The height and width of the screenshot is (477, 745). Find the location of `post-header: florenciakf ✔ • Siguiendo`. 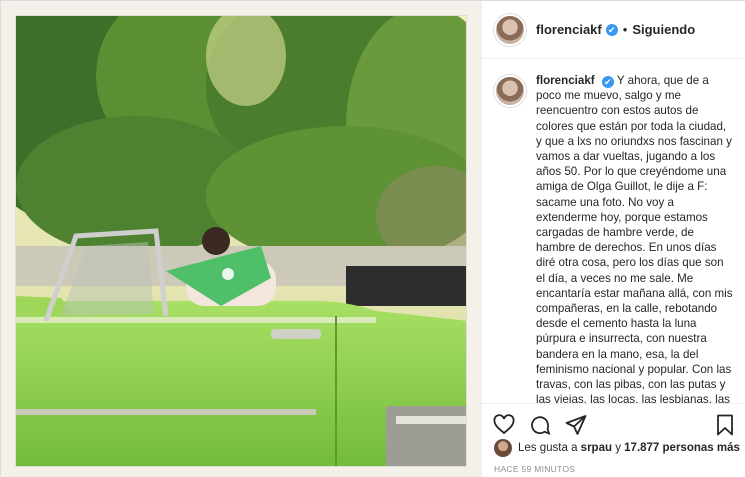

post-header: florenciakf ✔ • Siguiendo is located at coordinates (613, 30).